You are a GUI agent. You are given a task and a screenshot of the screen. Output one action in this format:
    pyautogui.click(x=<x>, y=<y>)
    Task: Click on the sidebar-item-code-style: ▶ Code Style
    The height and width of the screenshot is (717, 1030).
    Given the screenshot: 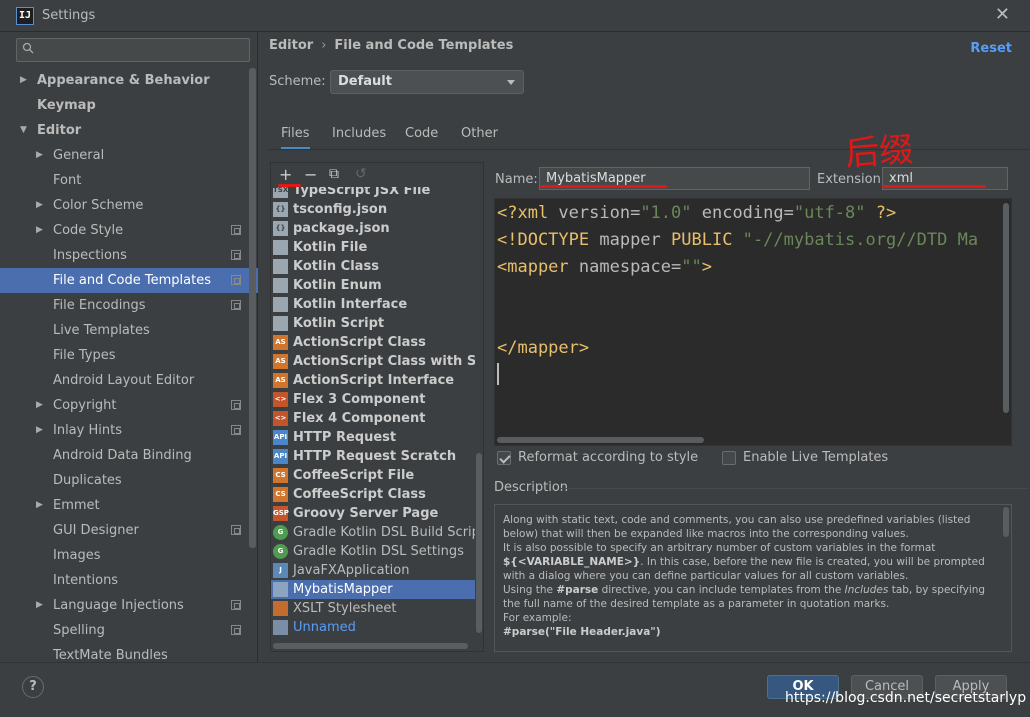 What is the action you would take?
    pyautogui.click(x=129, y=230)
    